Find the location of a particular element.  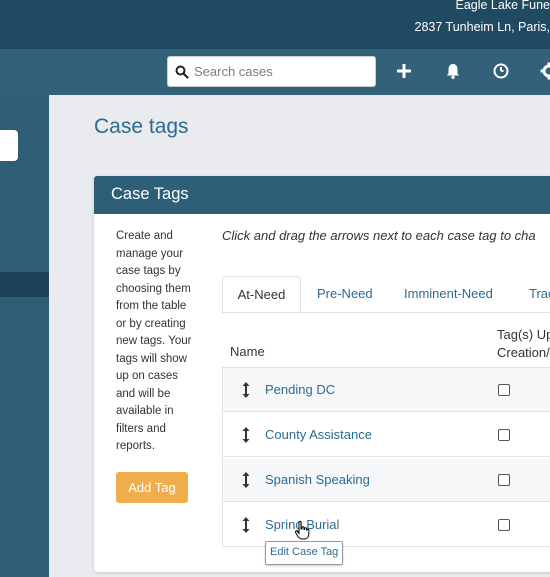

tag-name-link: Pending DC is located at coordinates (300, 389).